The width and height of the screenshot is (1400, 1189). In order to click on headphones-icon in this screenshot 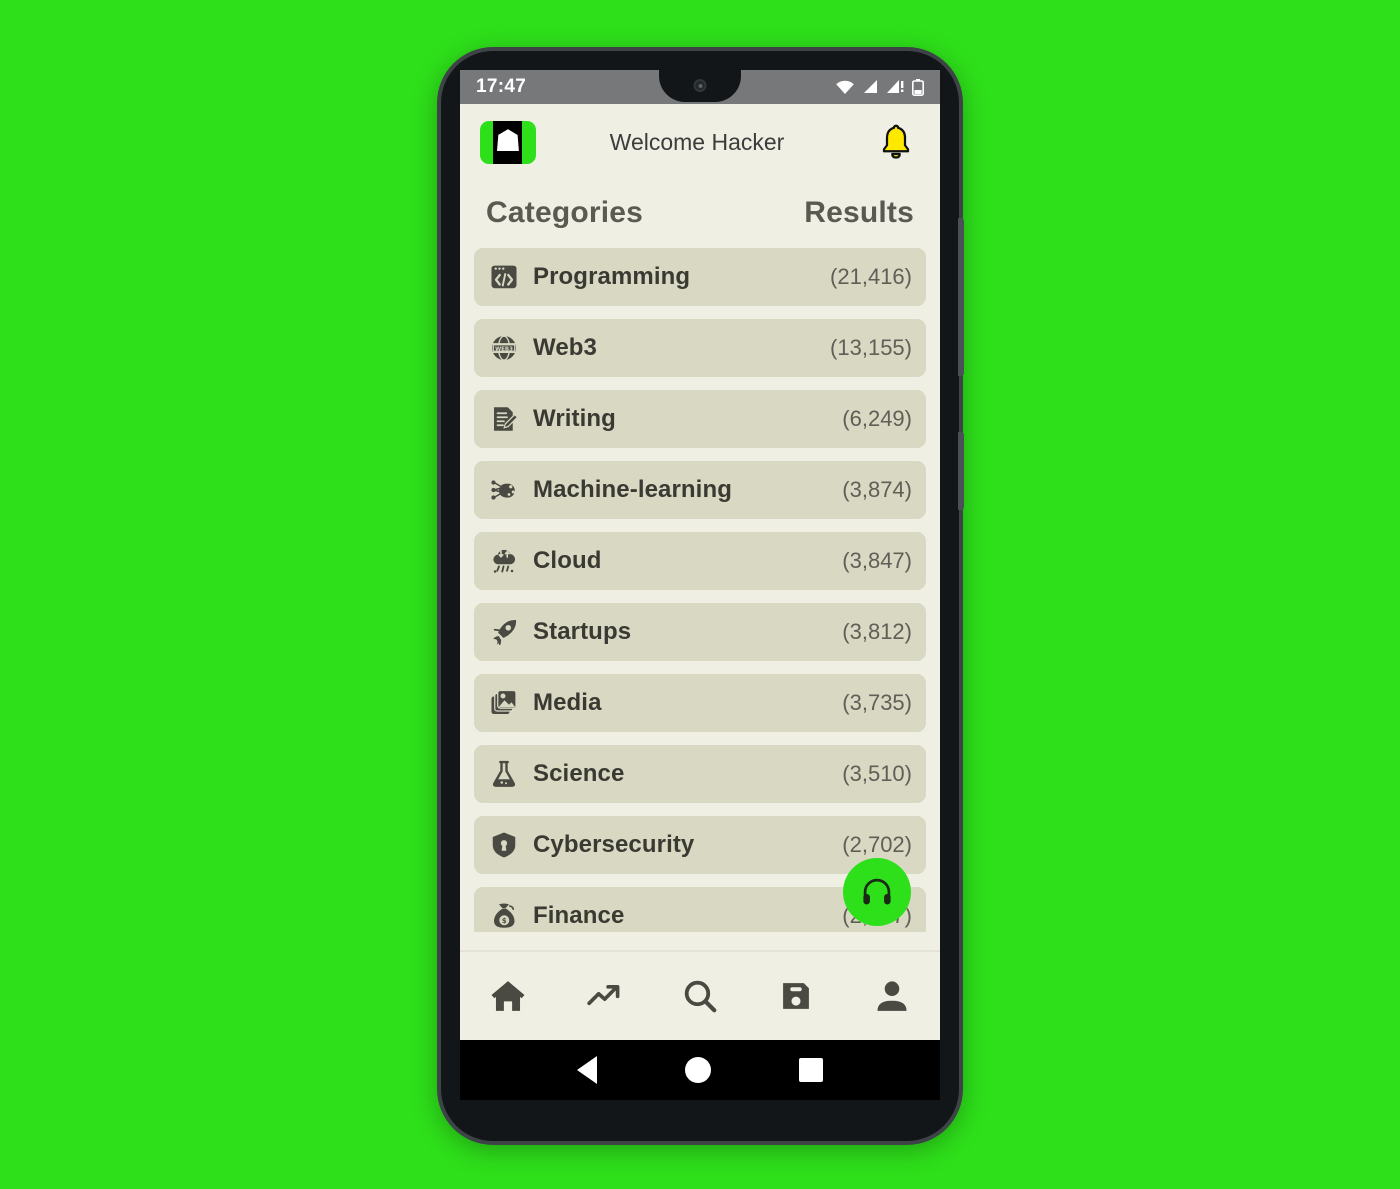, I will do `click(877, 891)`.